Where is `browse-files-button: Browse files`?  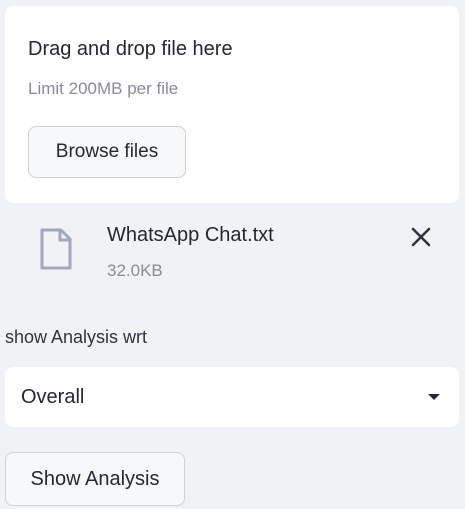
browse-files-button: Browse files is located at coordinates (107, 152).